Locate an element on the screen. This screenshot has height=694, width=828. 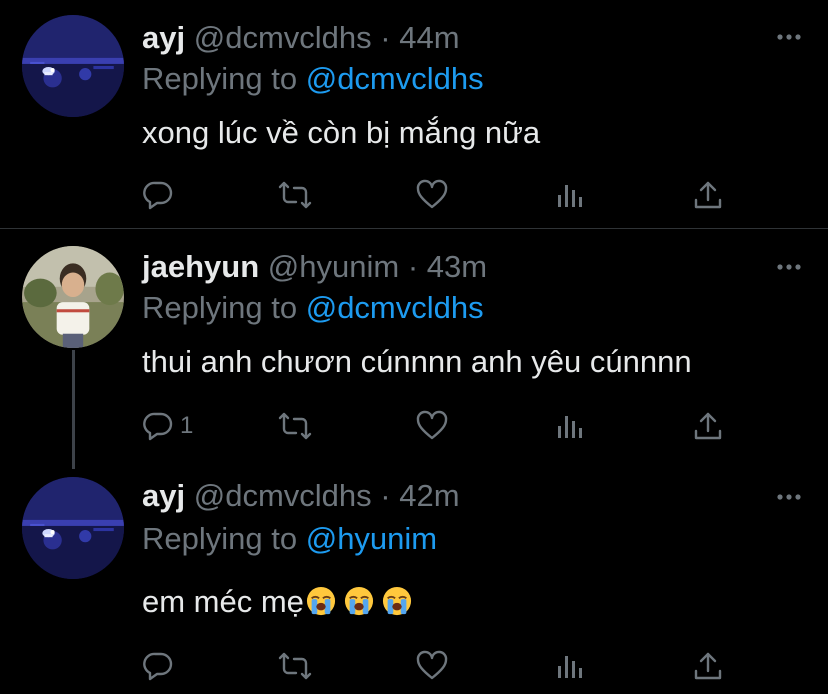
tweet-header: jaehyun @hyunim · 43m is located at coordinates (314, 267).